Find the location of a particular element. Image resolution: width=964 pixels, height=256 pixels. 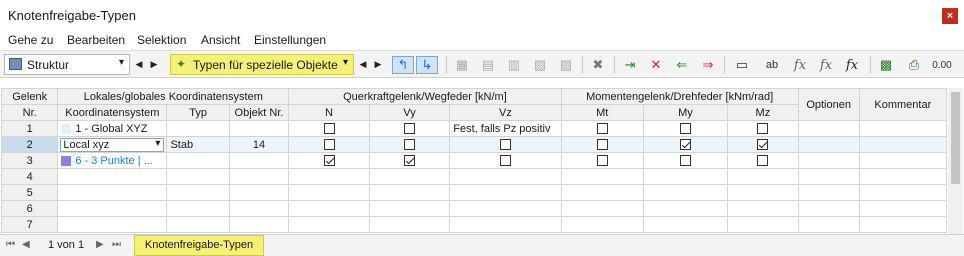

type-cell: Stab is located at coordinates (198, 144).